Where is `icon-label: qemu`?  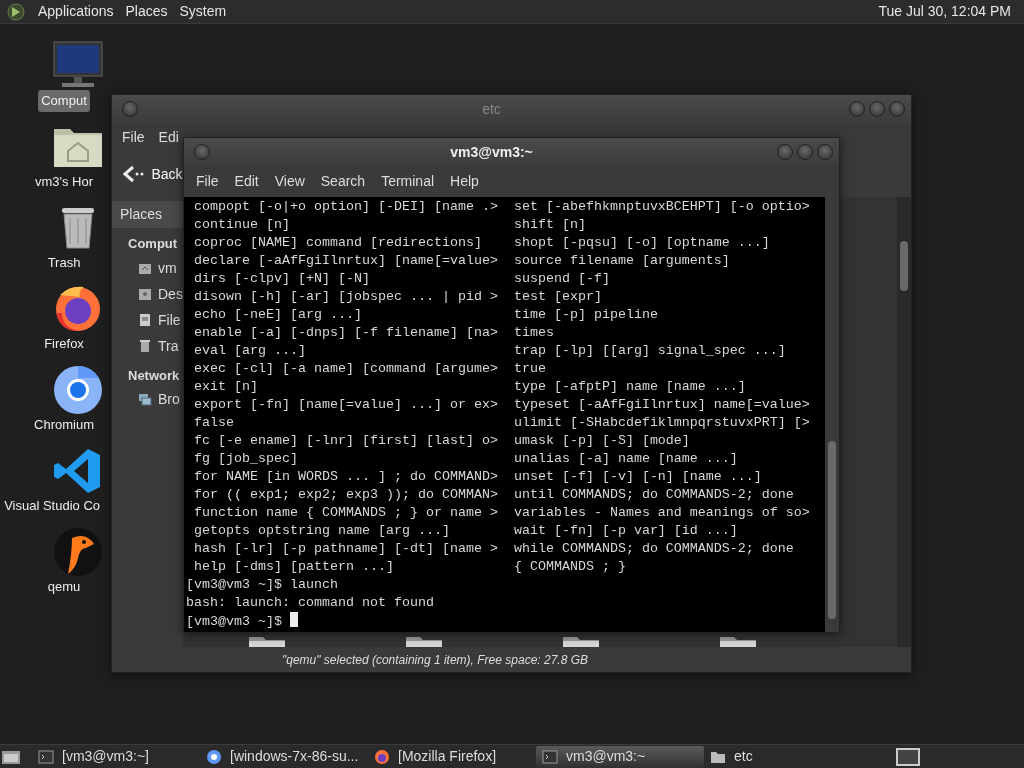
icon-label: qemu is located at coordinates (64, 587).